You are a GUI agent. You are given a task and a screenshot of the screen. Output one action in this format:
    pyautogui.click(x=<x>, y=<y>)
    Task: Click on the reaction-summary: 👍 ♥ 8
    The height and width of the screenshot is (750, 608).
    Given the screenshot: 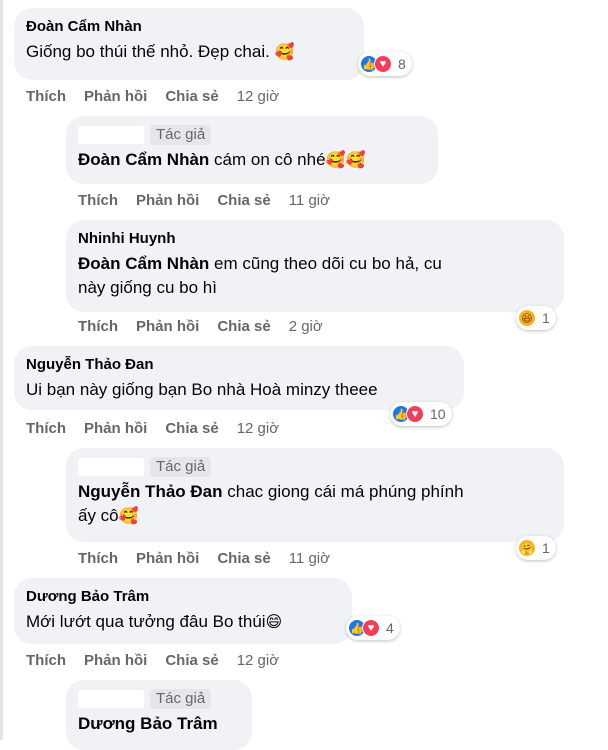 What is the action you would take?
    pyautogui.click(x=385, y=64)
    